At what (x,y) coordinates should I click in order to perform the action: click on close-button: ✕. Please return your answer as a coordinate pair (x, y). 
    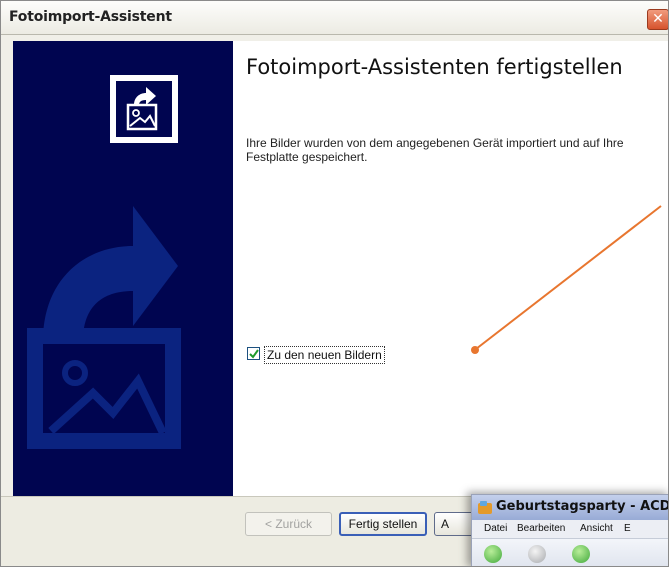
    Looking at the image, I should click on (657, 19).